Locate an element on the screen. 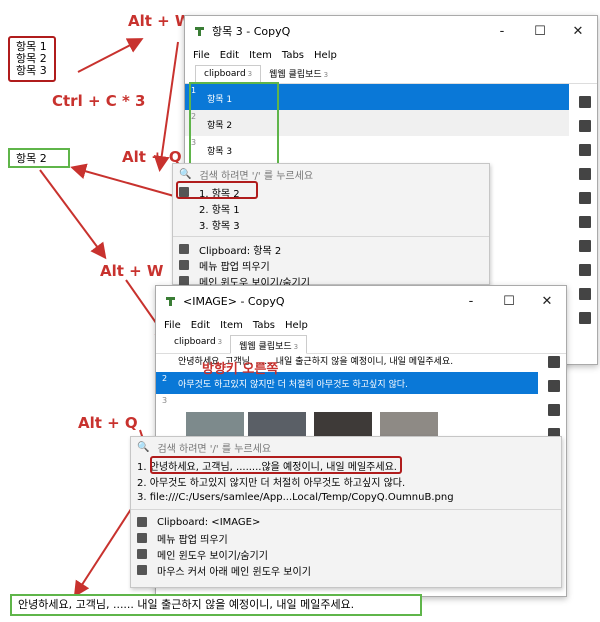 The image size is (600, 622). popup1-action-menu: 메뉴 팝업 띄우기 is located at coordinates (331, 265).